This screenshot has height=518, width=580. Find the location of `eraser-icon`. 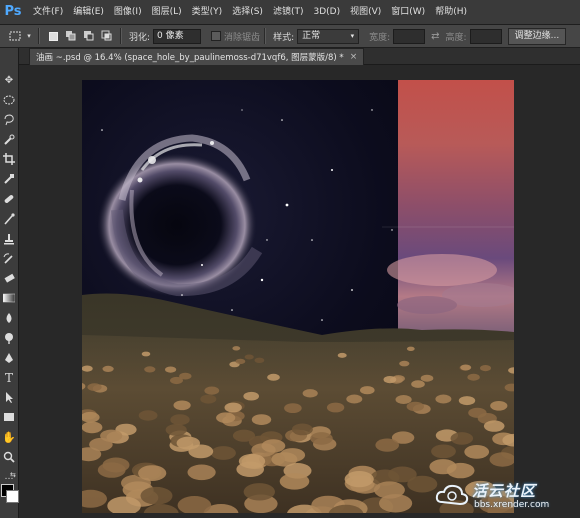

eraser-icon is located at coordinates (9, 278).